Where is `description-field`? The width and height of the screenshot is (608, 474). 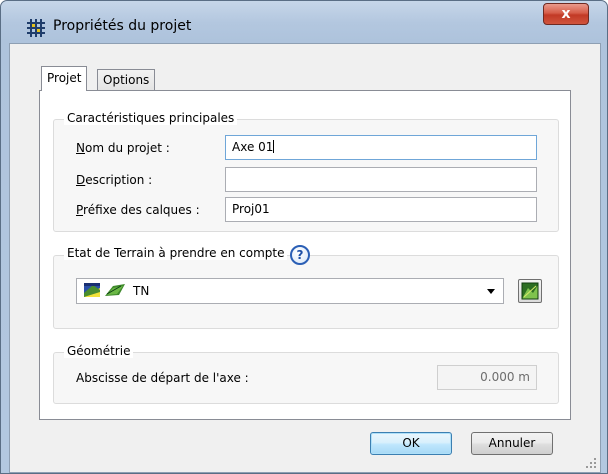
description-field is located at coordinates (381, 179).